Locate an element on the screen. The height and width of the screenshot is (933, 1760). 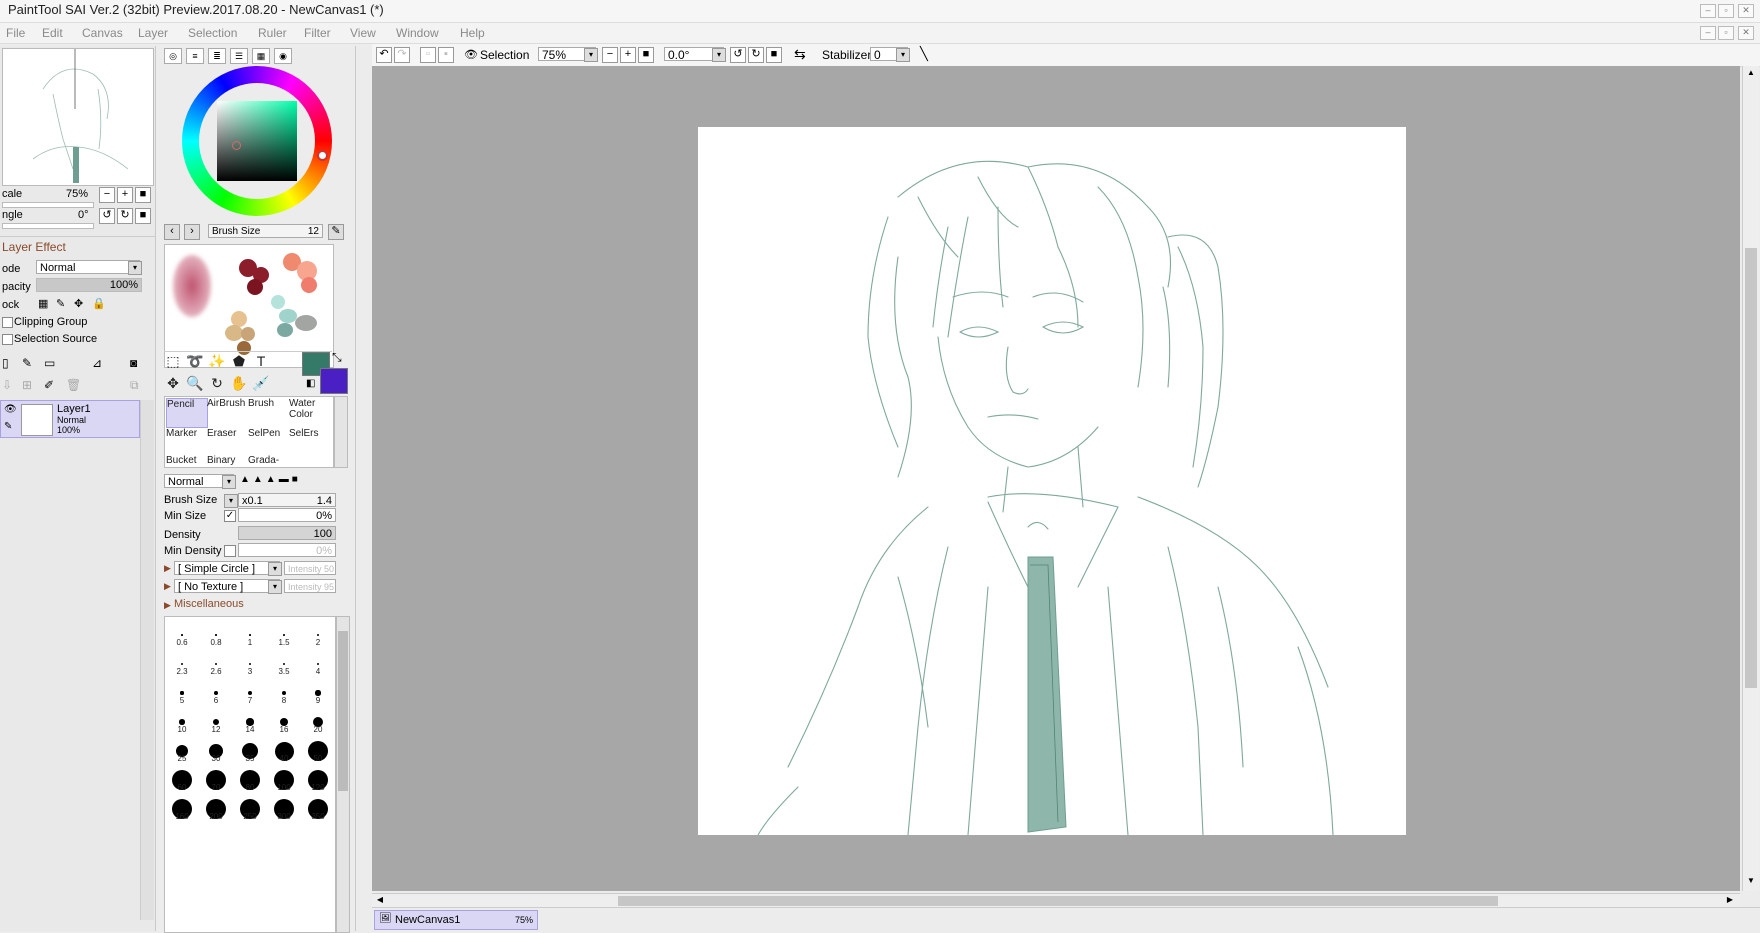
menu-view: View is located at coordinates (363, 33).